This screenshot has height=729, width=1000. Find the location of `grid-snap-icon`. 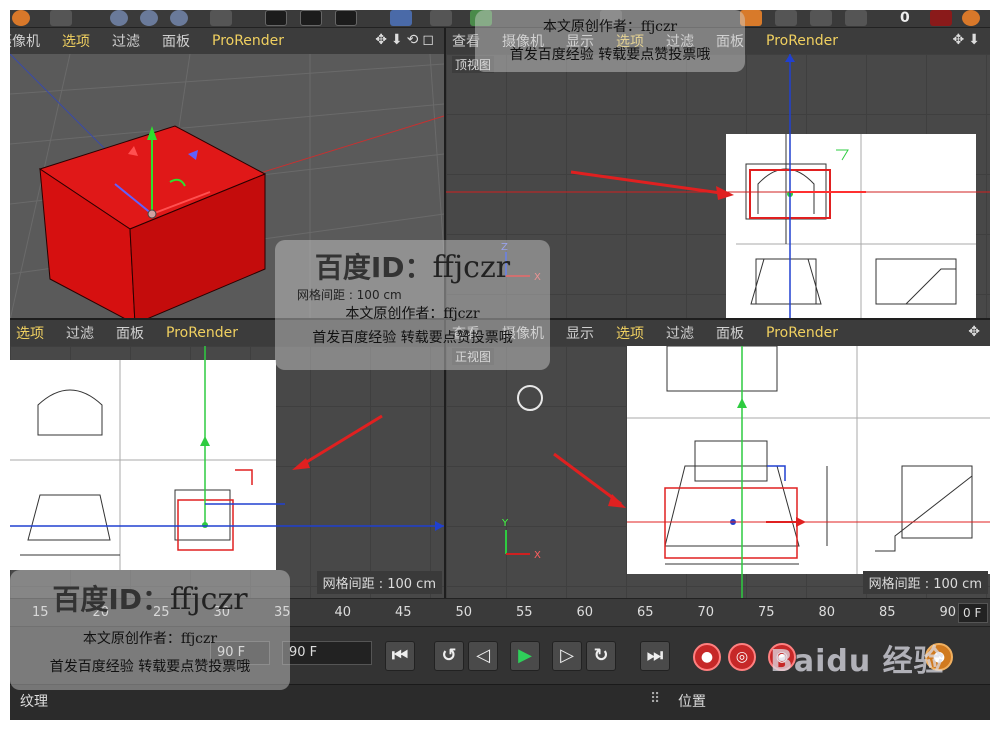

grid-snap-icon is located at coordinates (856, 18).